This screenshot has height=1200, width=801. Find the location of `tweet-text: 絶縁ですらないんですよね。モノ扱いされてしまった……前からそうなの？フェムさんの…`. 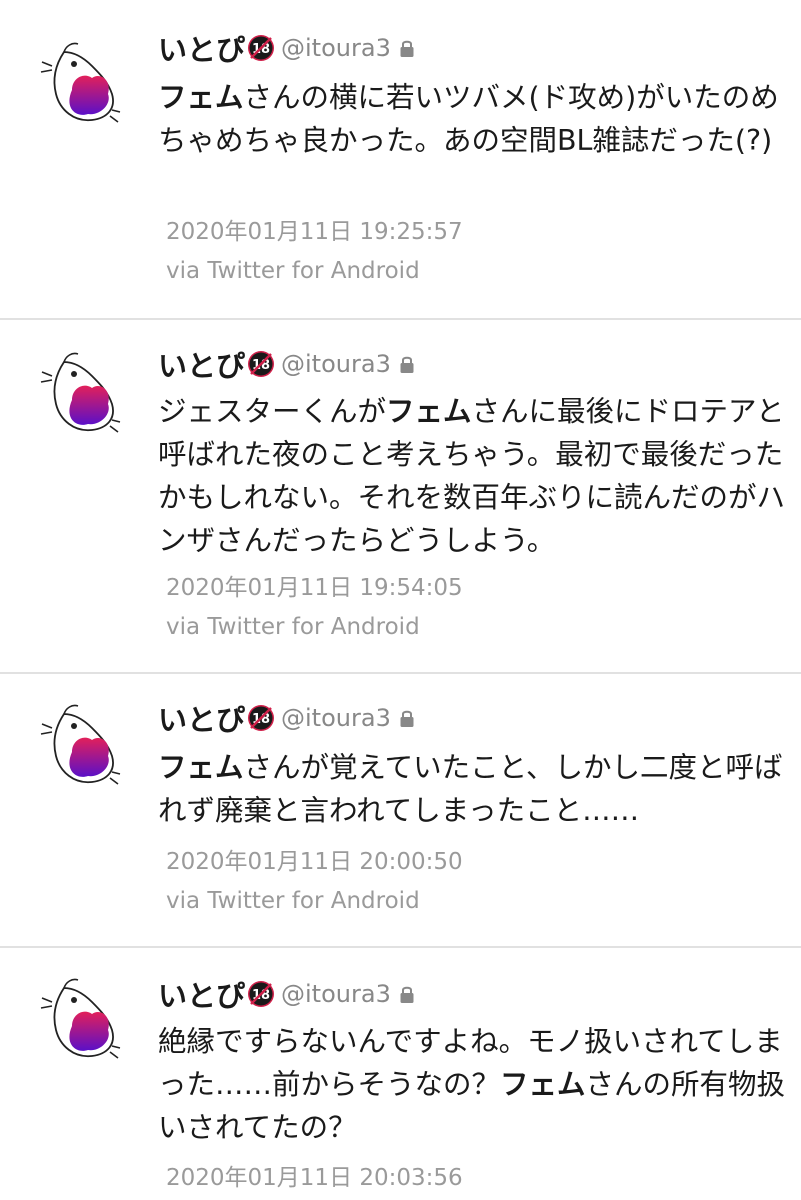

tweet-text: 絶縁ですらないんですよね。モノ扱いされてしまった……前からそうなの？フェムさんの… is located at coordinates (473, 1084).